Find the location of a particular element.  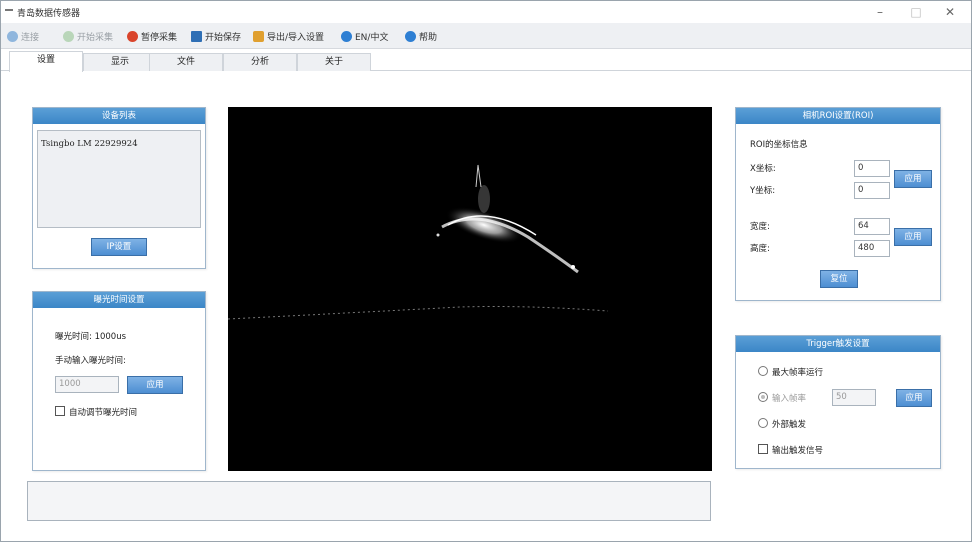

save-button: 开始保存 is located at coordinates (216, 36).